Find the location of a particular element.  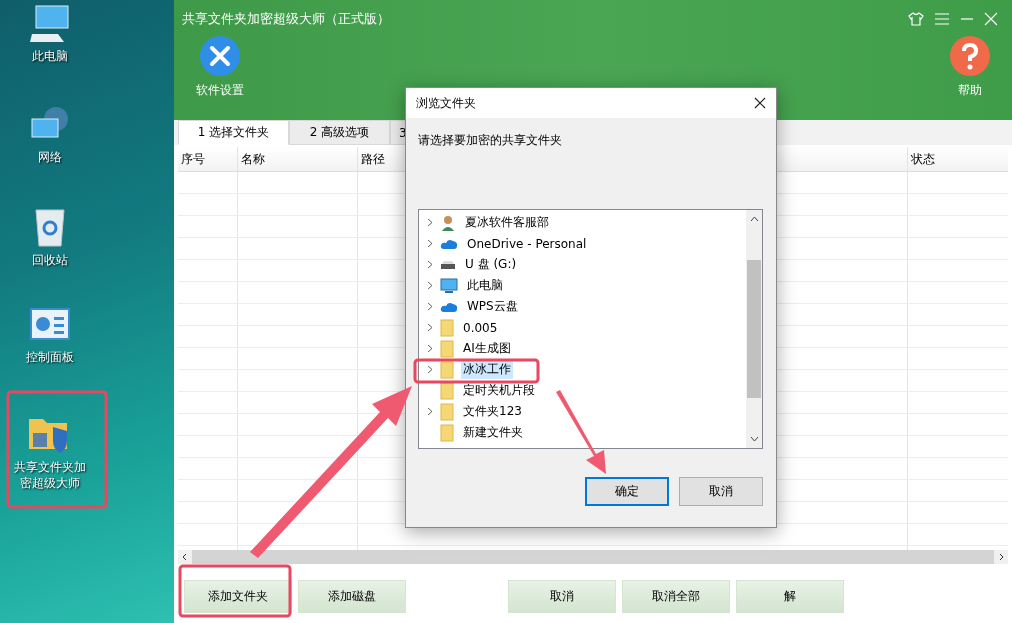

monitor-icon is located at coordinates (449, 285).